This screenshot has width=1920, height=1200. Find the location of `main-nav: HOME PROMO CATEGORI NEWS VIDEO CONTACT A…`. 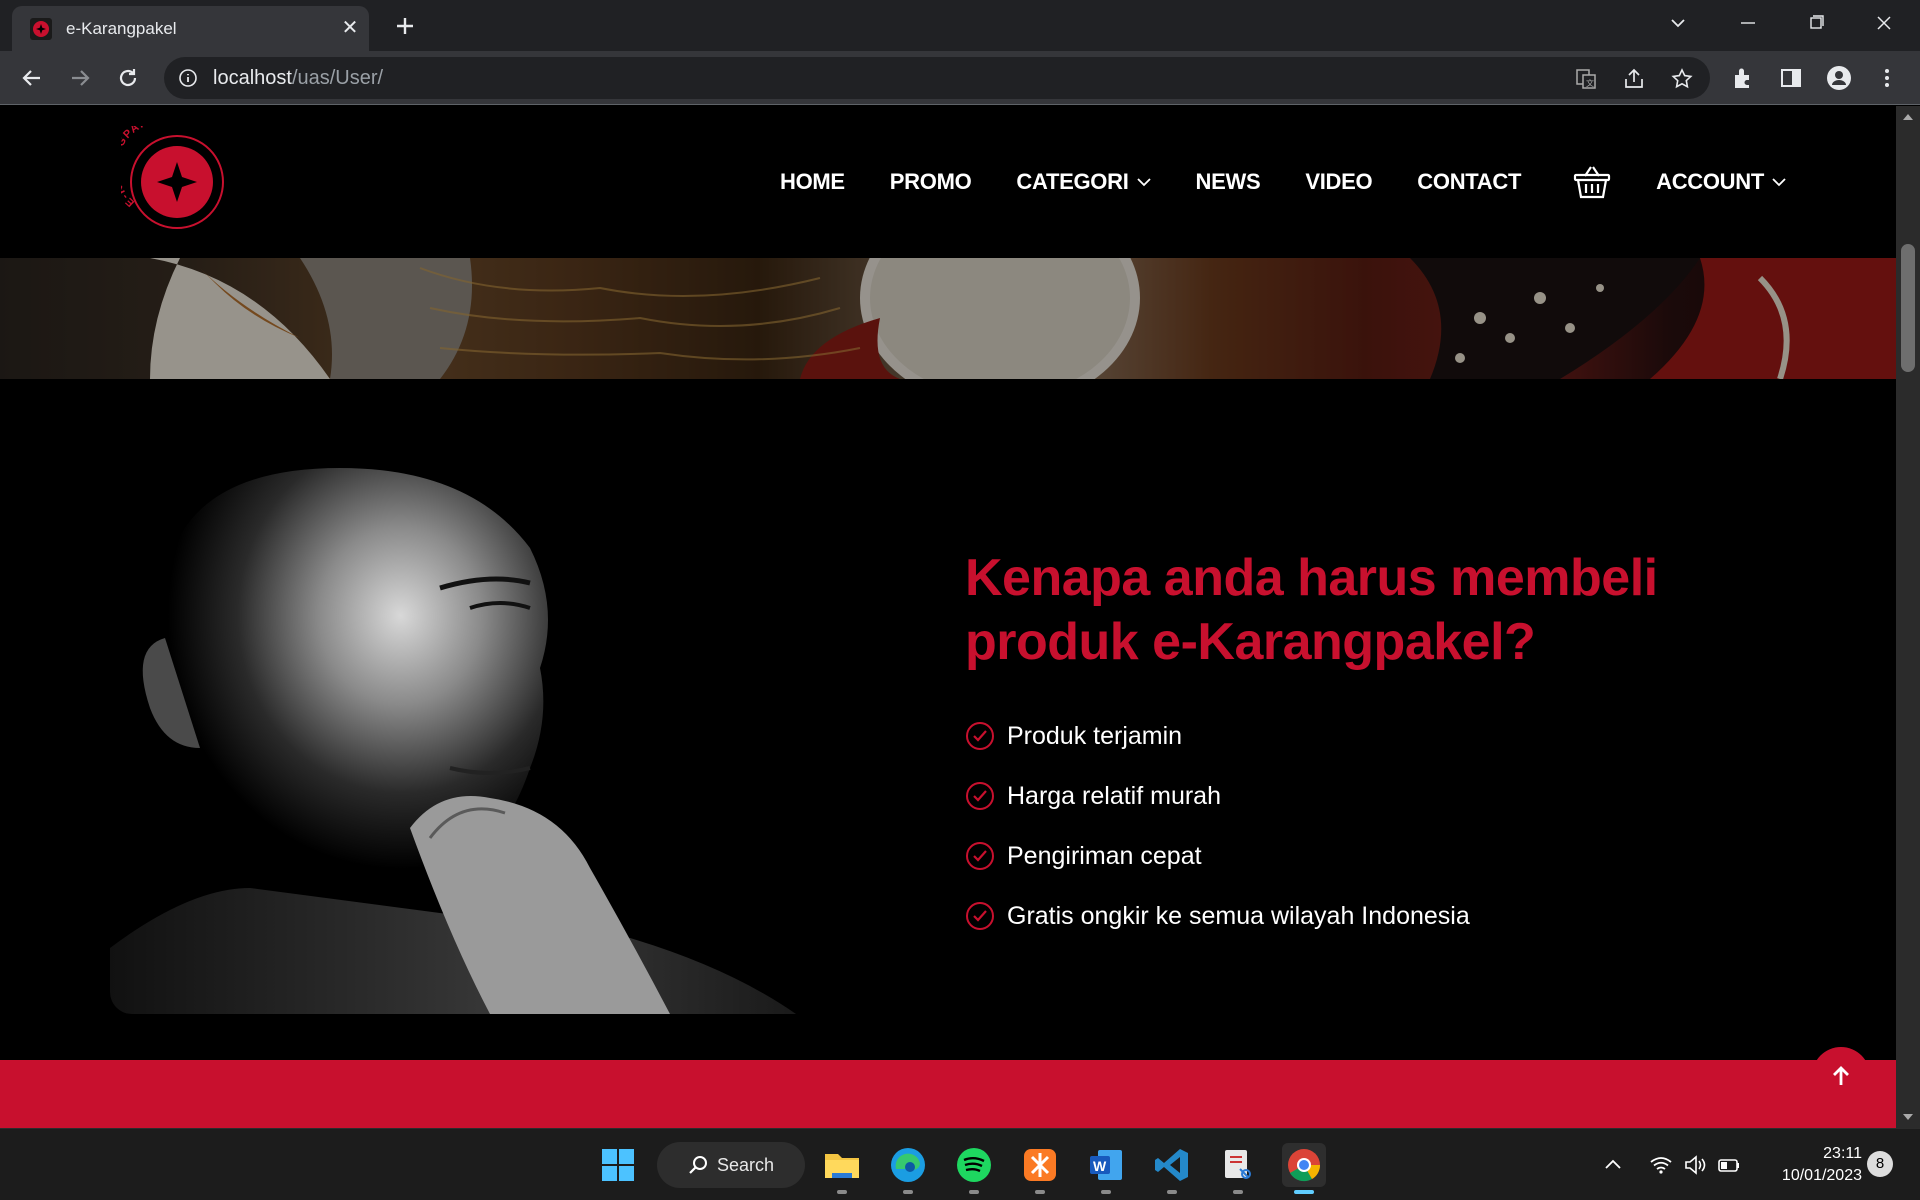

main-nav: HOME PROMO CATEGORI NEWS VIDEO CONTACT A… is located at coordinates (1260, 182).